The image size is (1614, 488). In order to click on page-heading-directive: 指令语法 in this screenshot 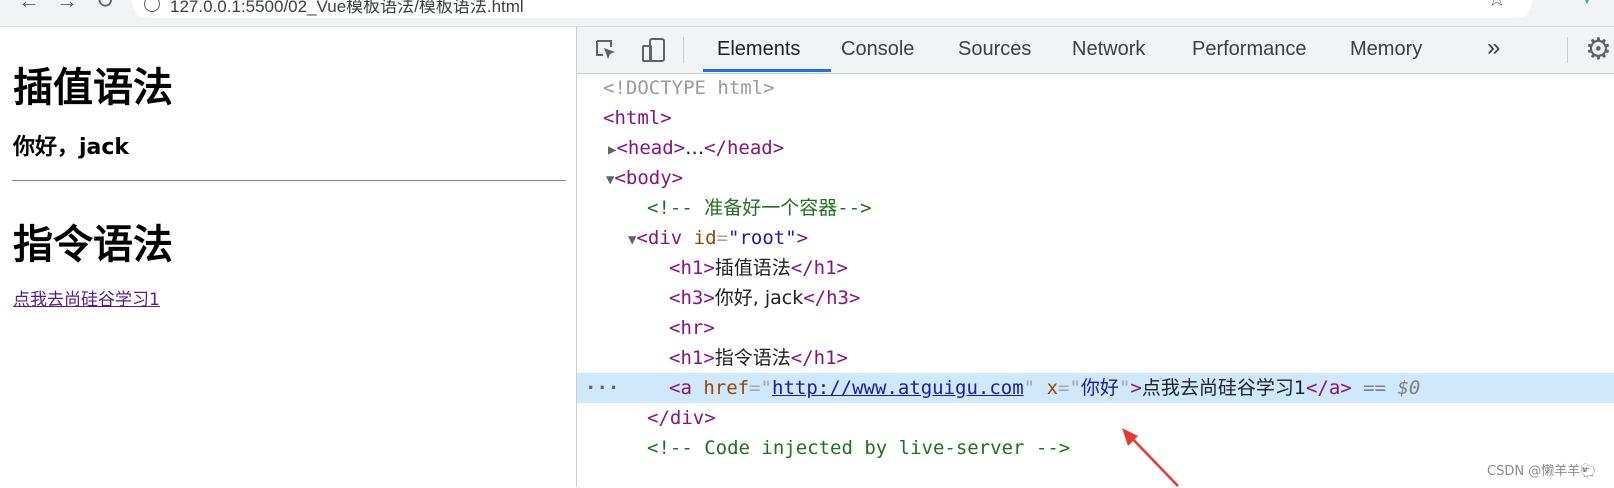, I will do `click(93, 245)`.